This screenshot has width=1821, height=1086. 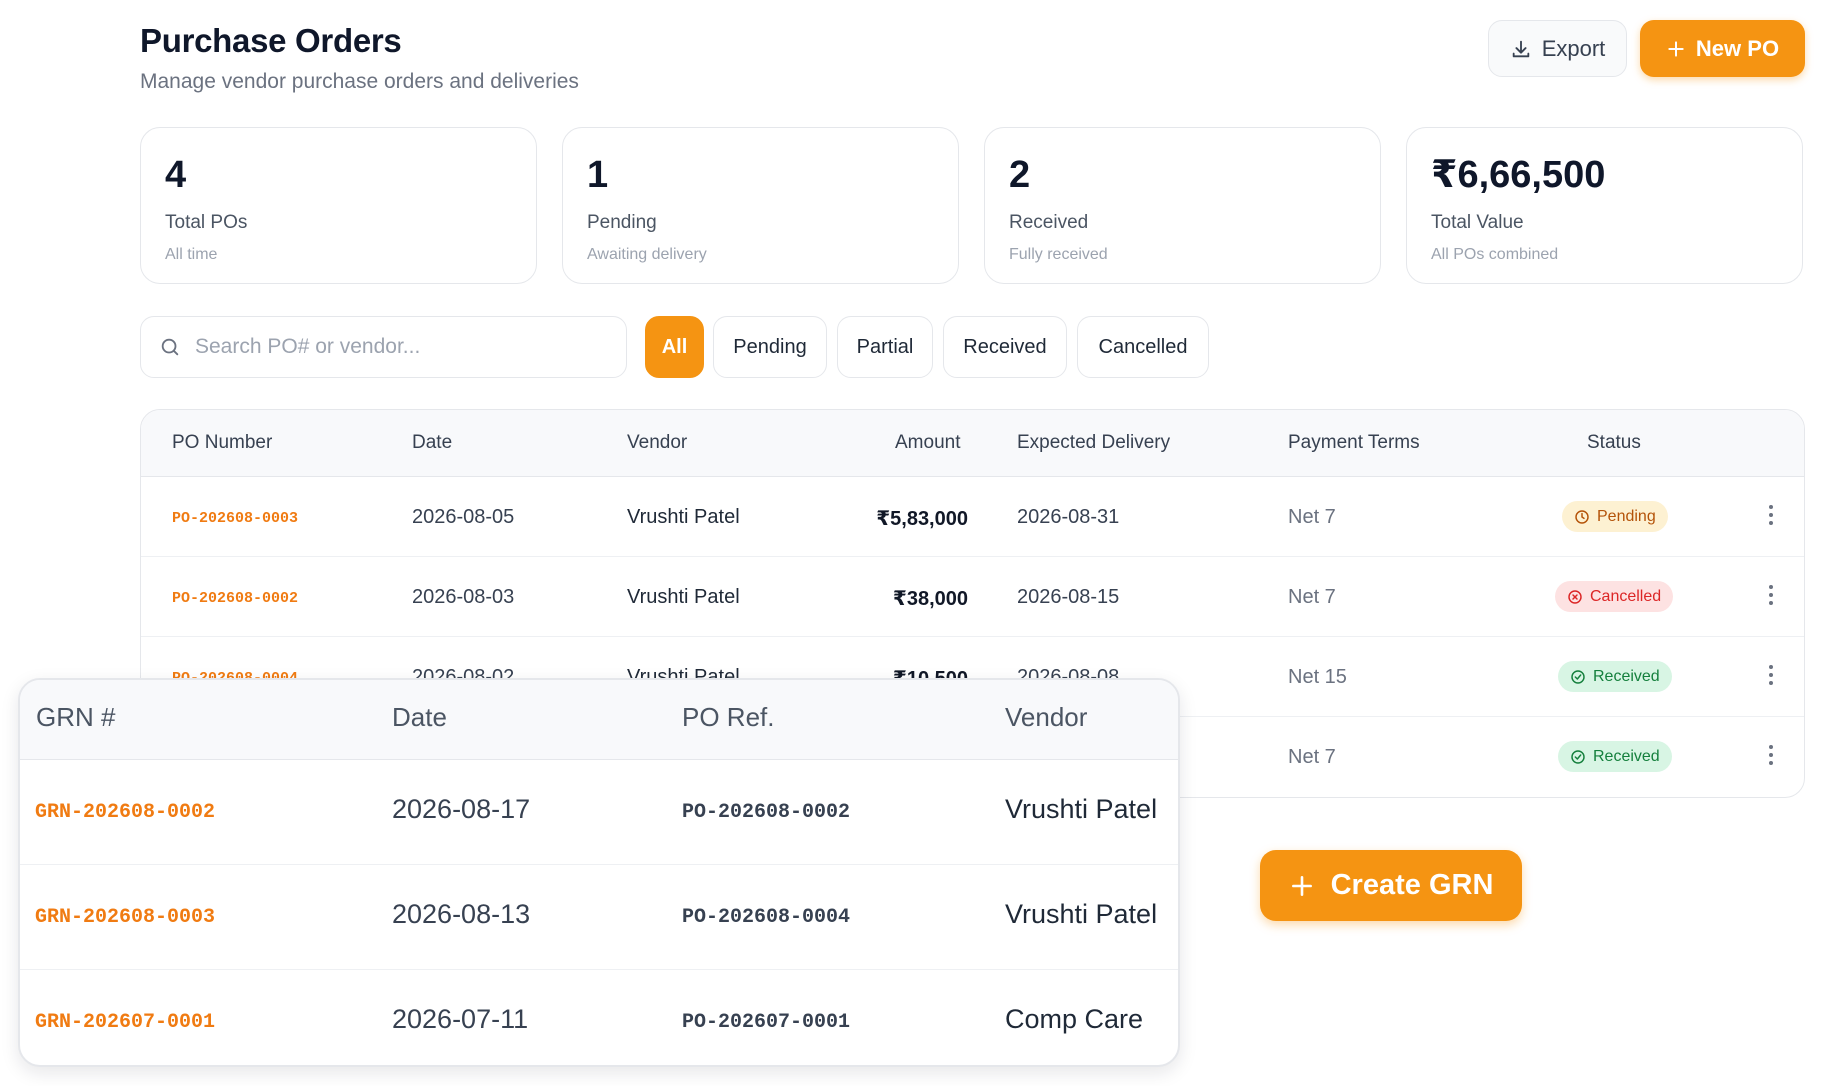 I want to click on po-date: 2026-08-05, so click(x=463, y=517).